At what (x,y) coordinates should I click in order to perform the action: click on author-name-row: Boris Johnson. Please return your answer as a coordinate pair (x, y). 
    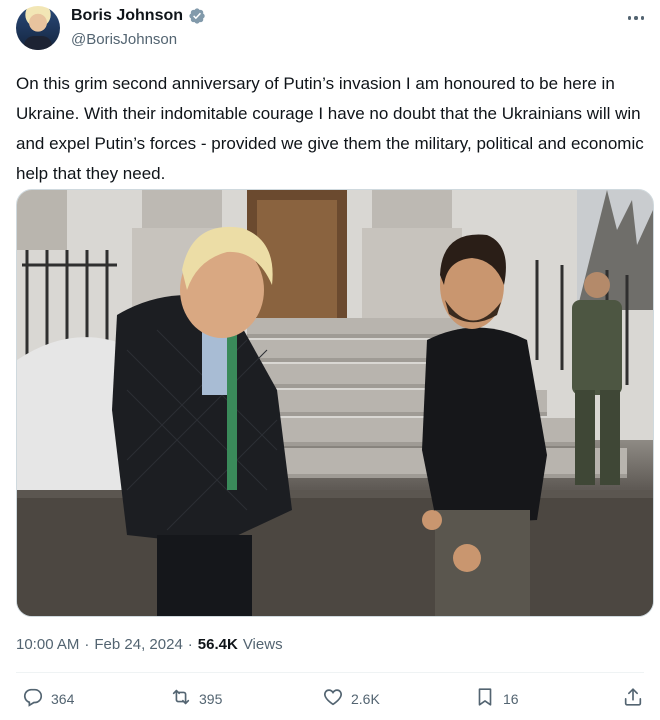
    Looking at the image, I should click on (138, 16).